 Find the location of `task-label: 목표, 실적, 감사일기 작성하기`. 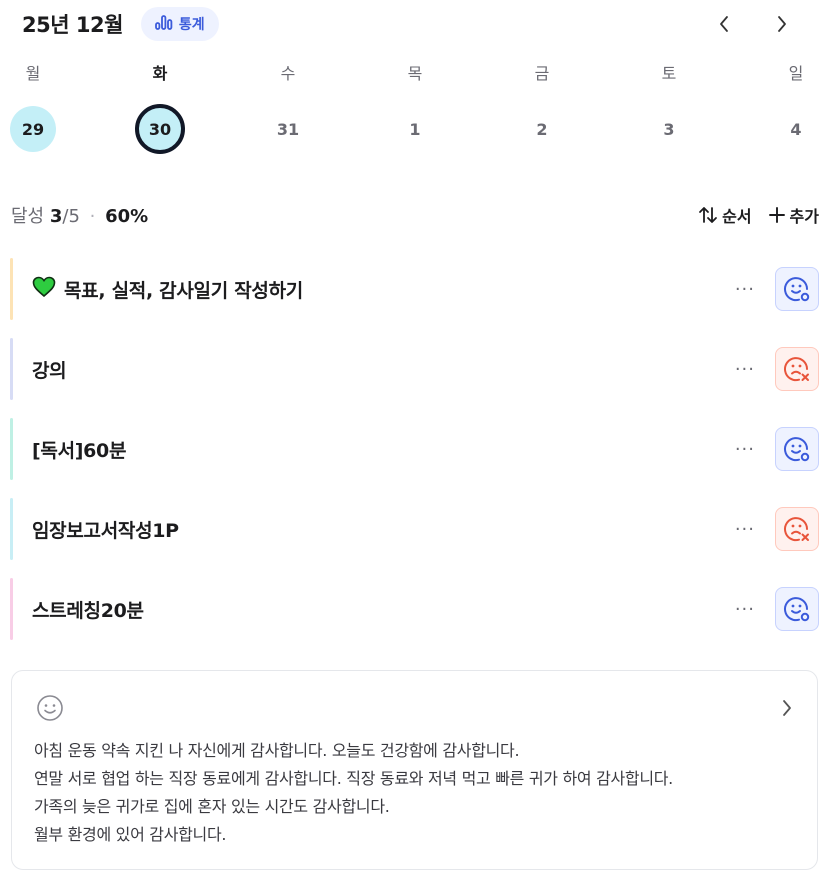

task-label: 목표, 실적, 감사일기 작성하기 is located at coordinates (167, 289).